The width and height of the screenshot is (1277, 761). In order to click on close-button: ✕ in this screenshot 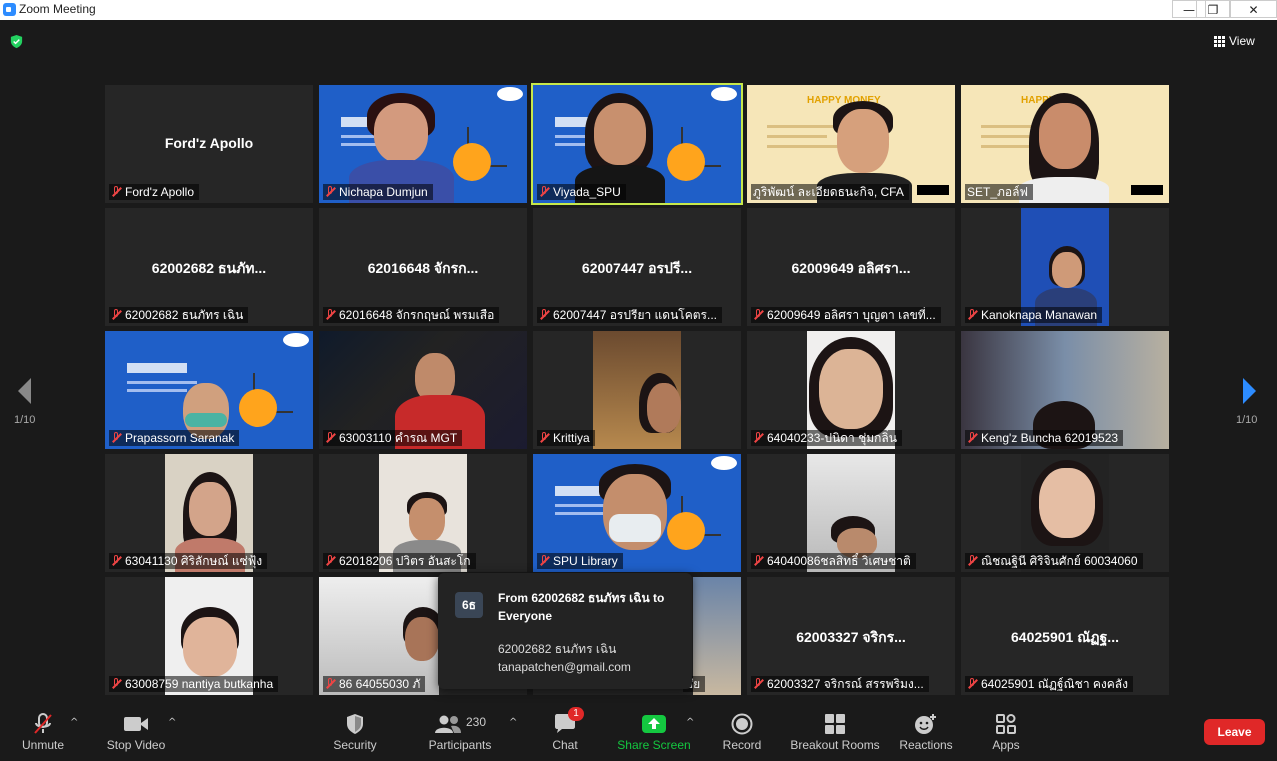, I will do `click(1253, 9)`.